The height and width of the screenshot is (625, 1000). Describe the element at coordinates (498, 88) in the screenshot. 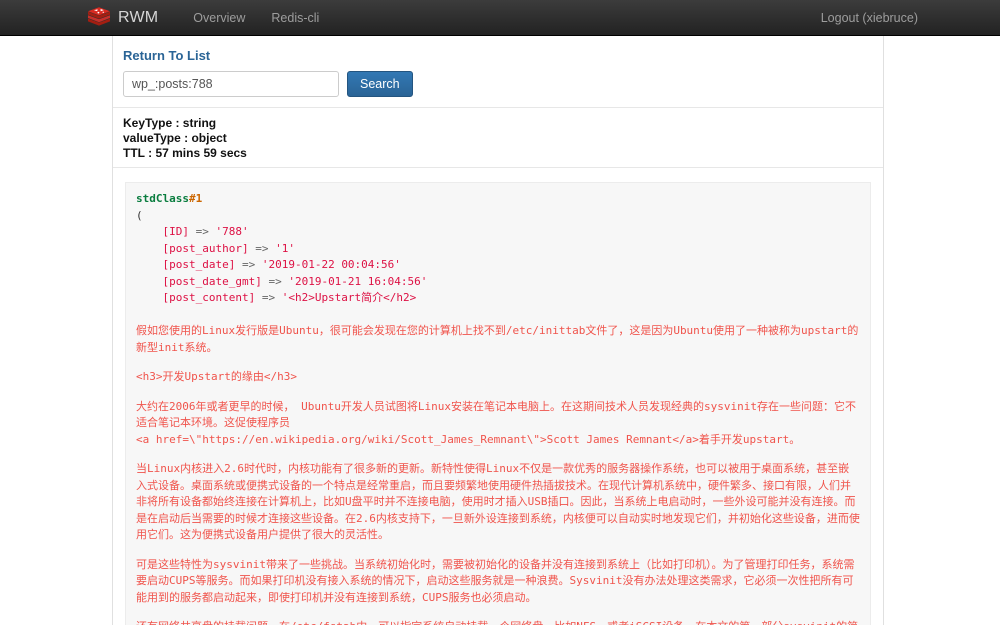

I see `search-form: Search` at that location.